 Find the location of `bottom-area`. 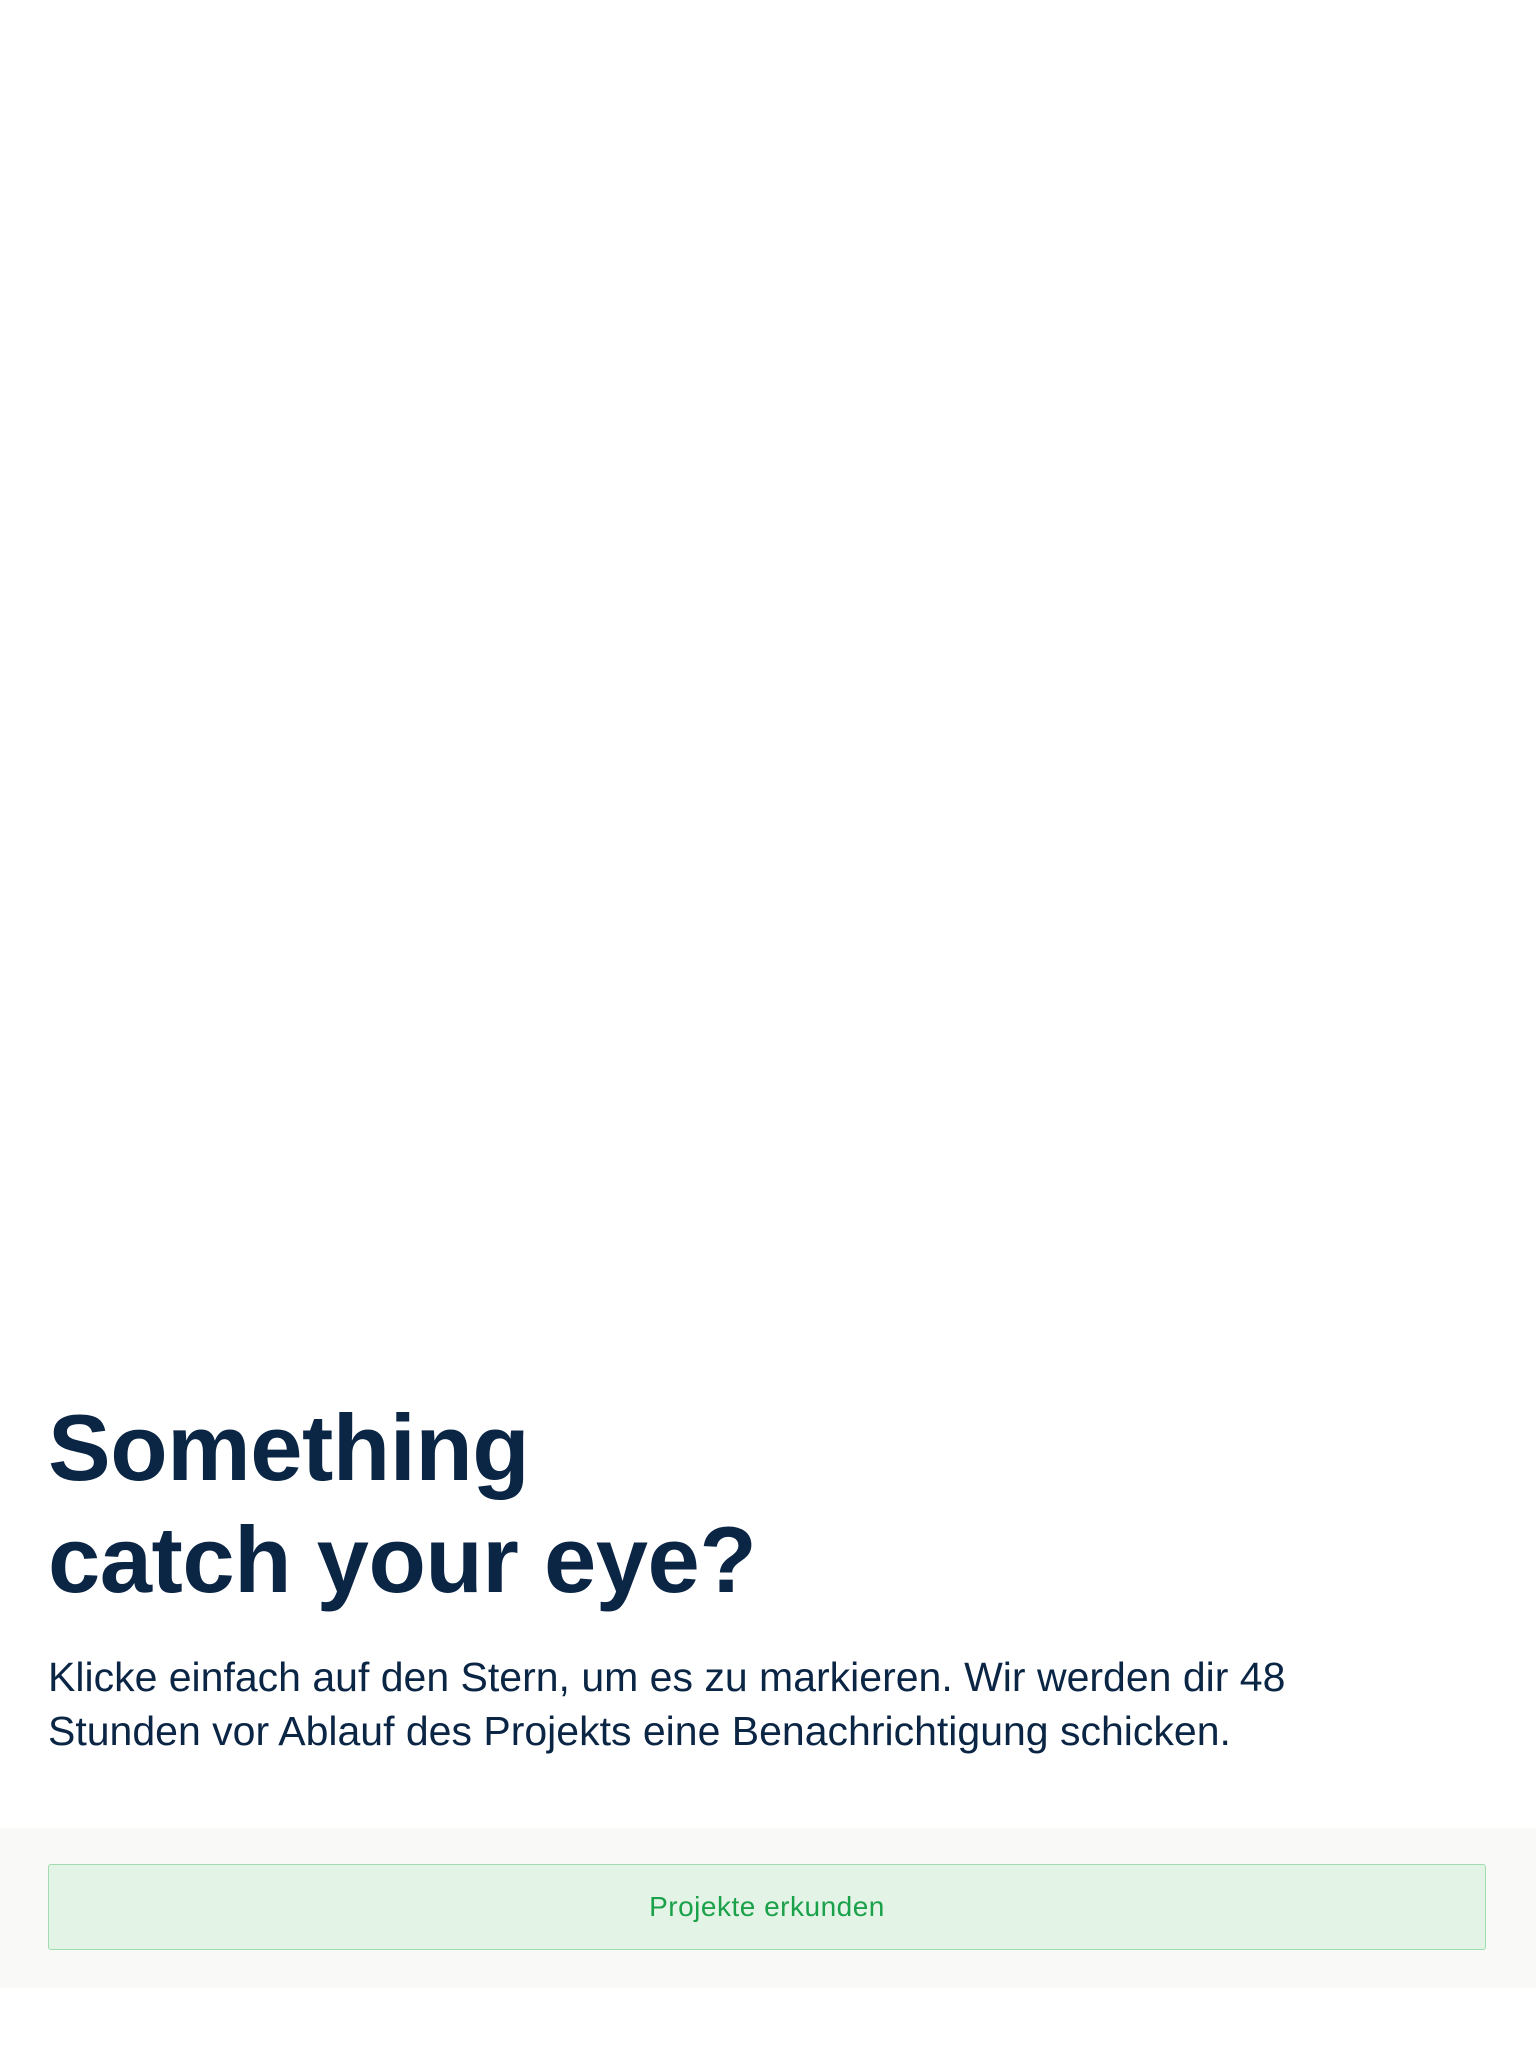

bottom-area is located at coordinates (768, 2018).